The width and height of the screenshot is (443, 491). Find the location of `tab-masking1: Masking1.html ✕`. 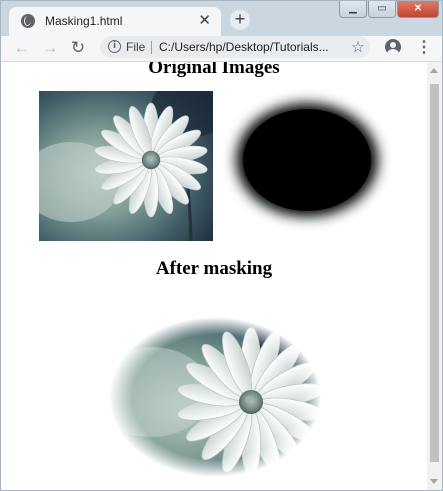

tab-masking1: Masking1.html ✕ is located at coordinates (115, 21).